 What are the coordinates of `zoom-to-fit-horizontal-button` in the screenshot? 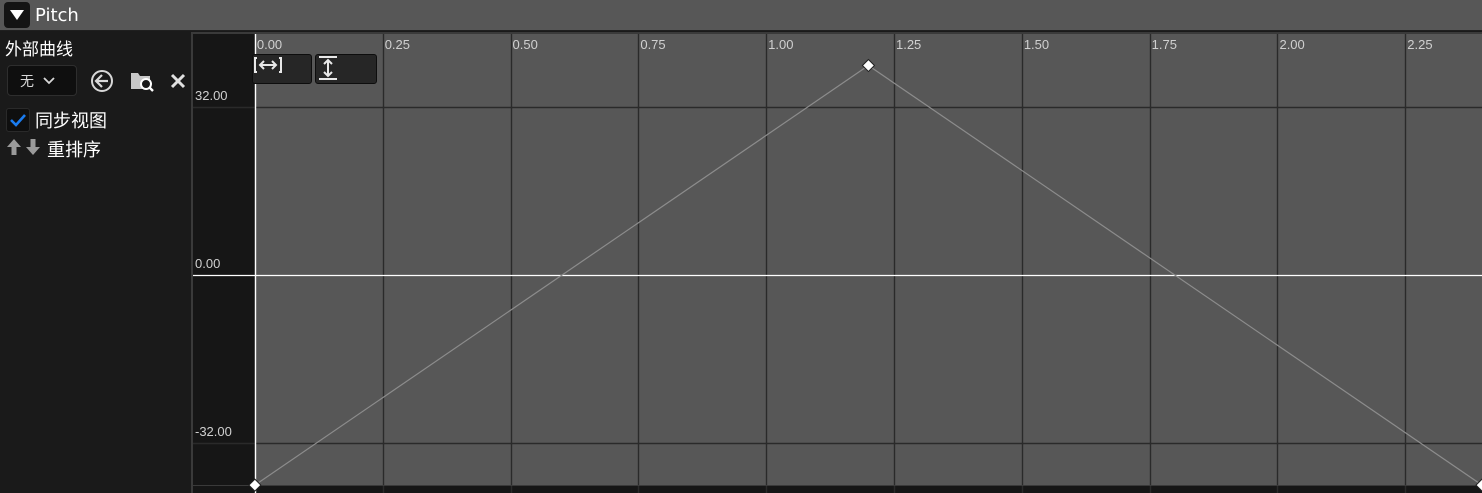 It's located at (282, 69).